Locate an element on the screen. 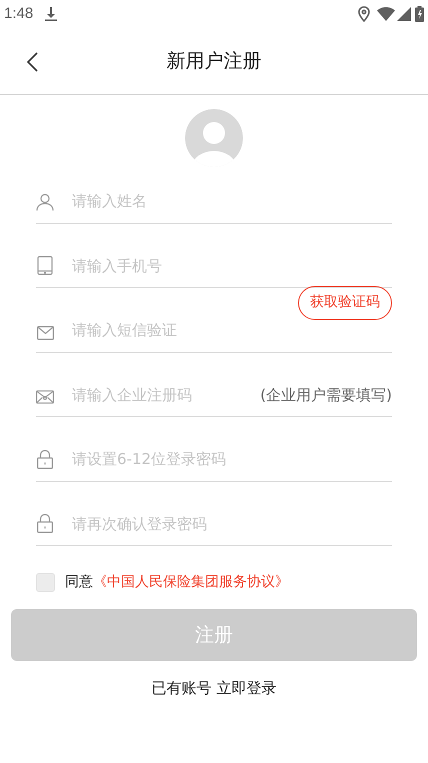  input-field: 请设置6-12位登录密码 is located at coordinates (232, 459).